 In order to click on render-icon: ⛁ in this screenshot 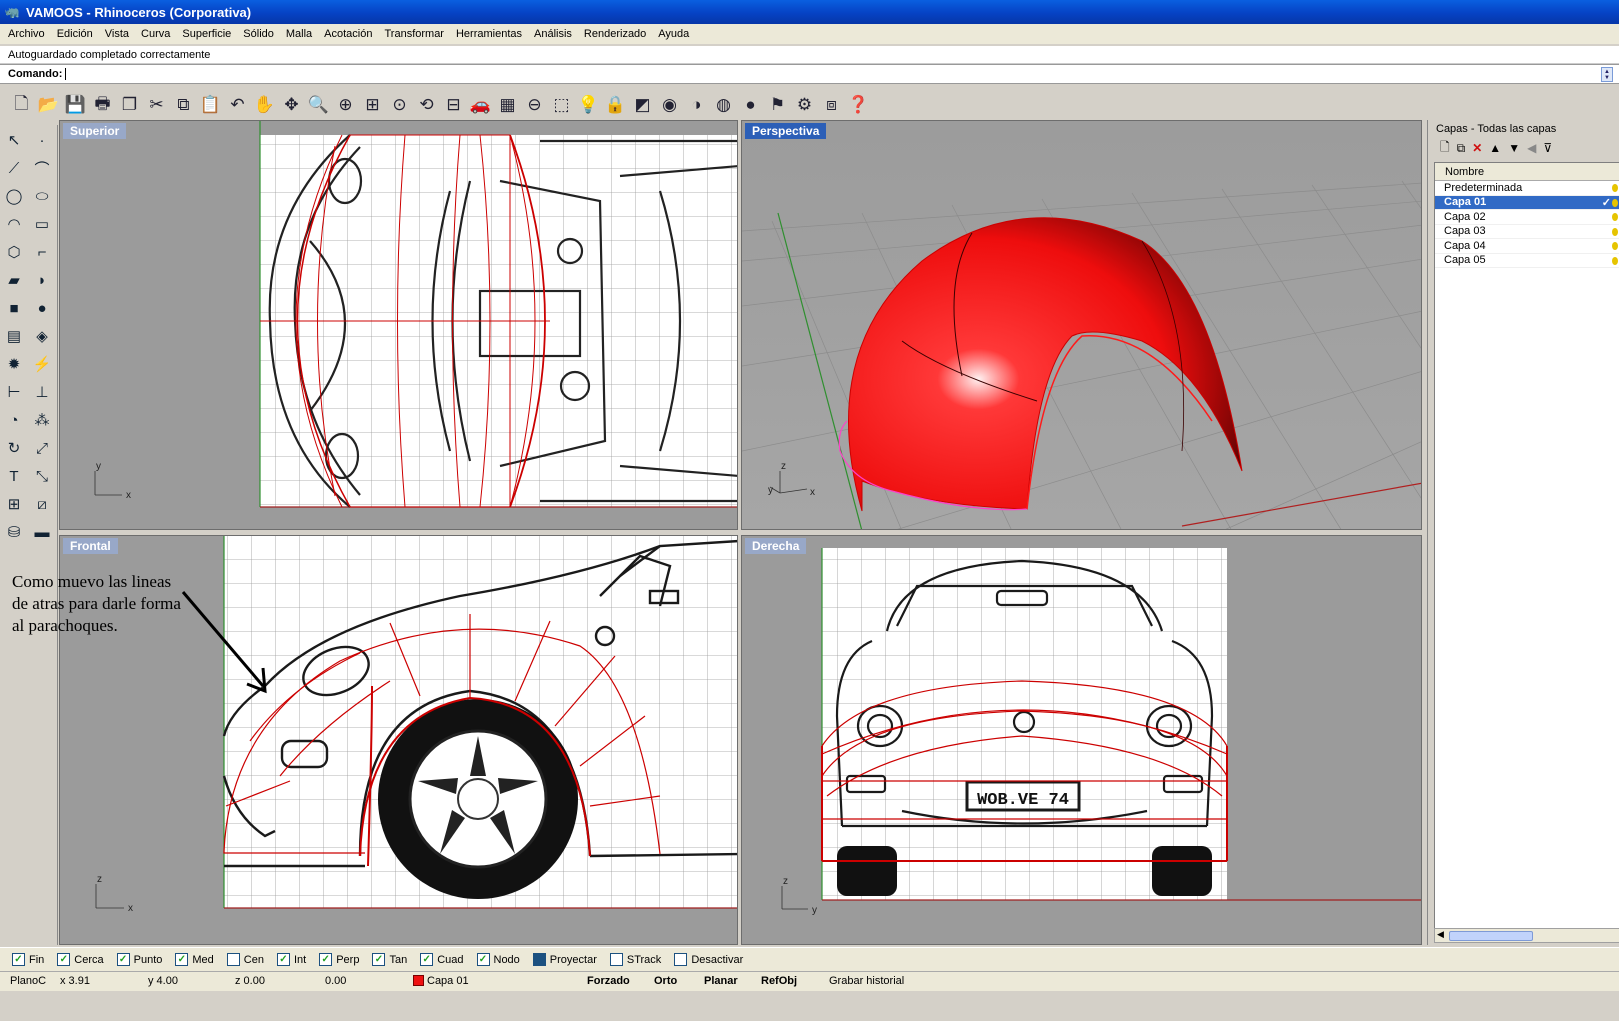, I will do `click(14, 532)`.